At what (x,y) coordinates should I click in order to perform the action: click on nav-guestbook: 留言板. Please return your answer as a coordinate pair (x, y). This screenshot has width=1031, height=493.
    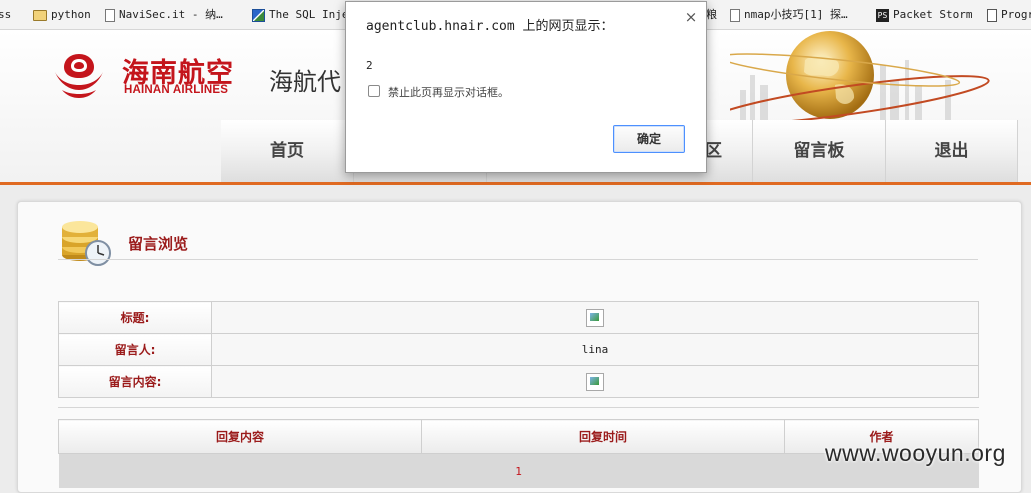
    Looking at the image, I should click on (819, 151).